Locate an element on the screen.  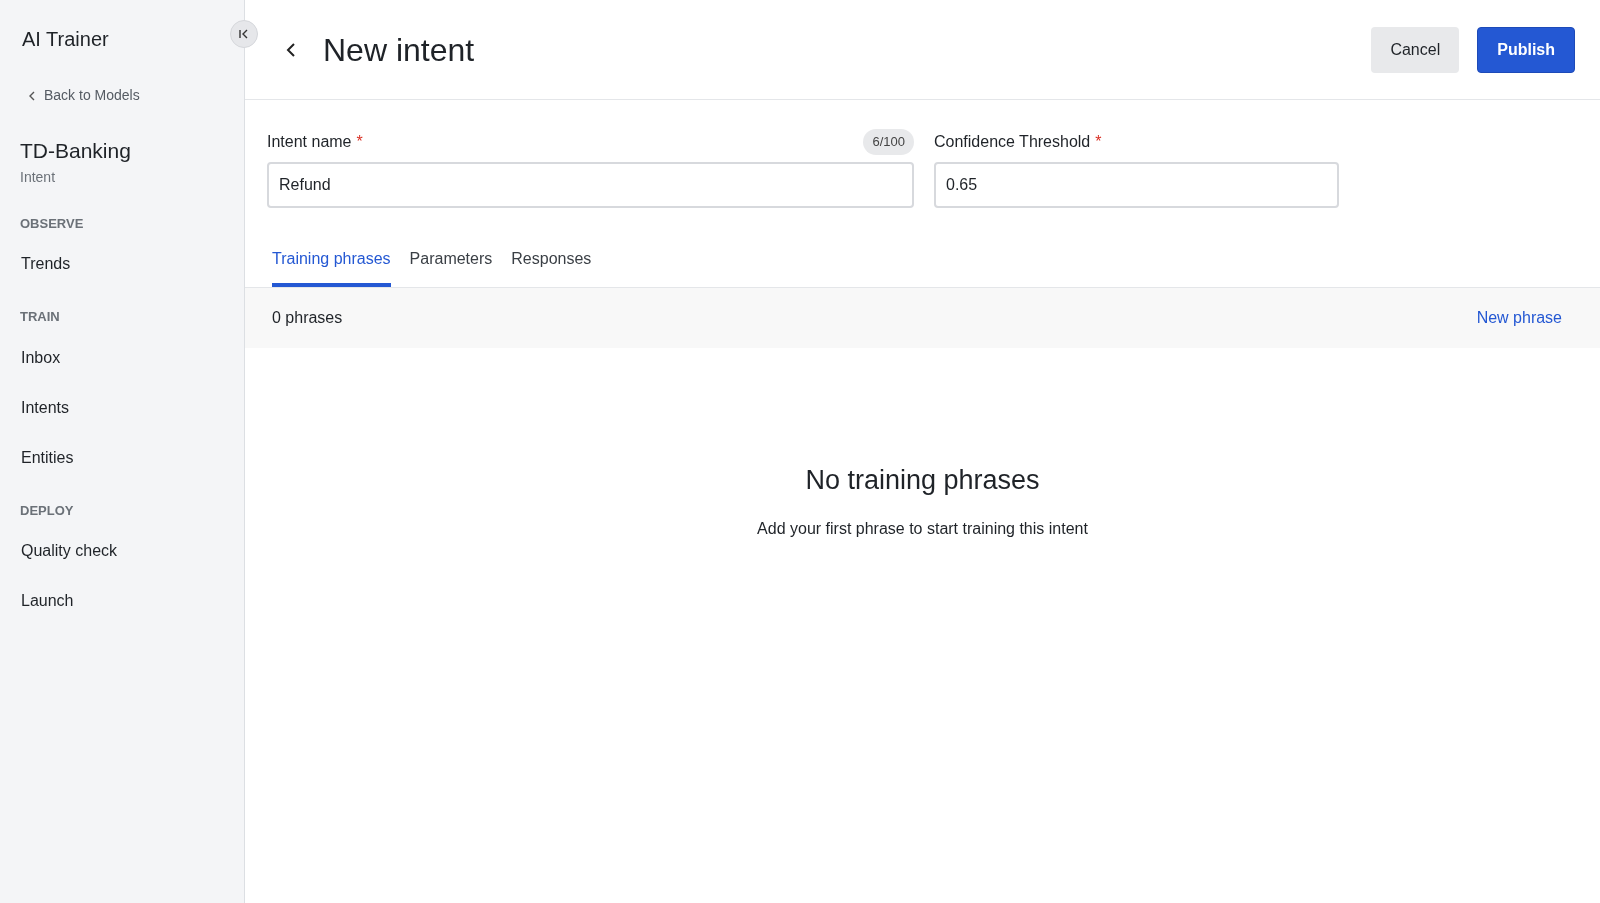
tab: Parameters is located at coordinates (451, 266).